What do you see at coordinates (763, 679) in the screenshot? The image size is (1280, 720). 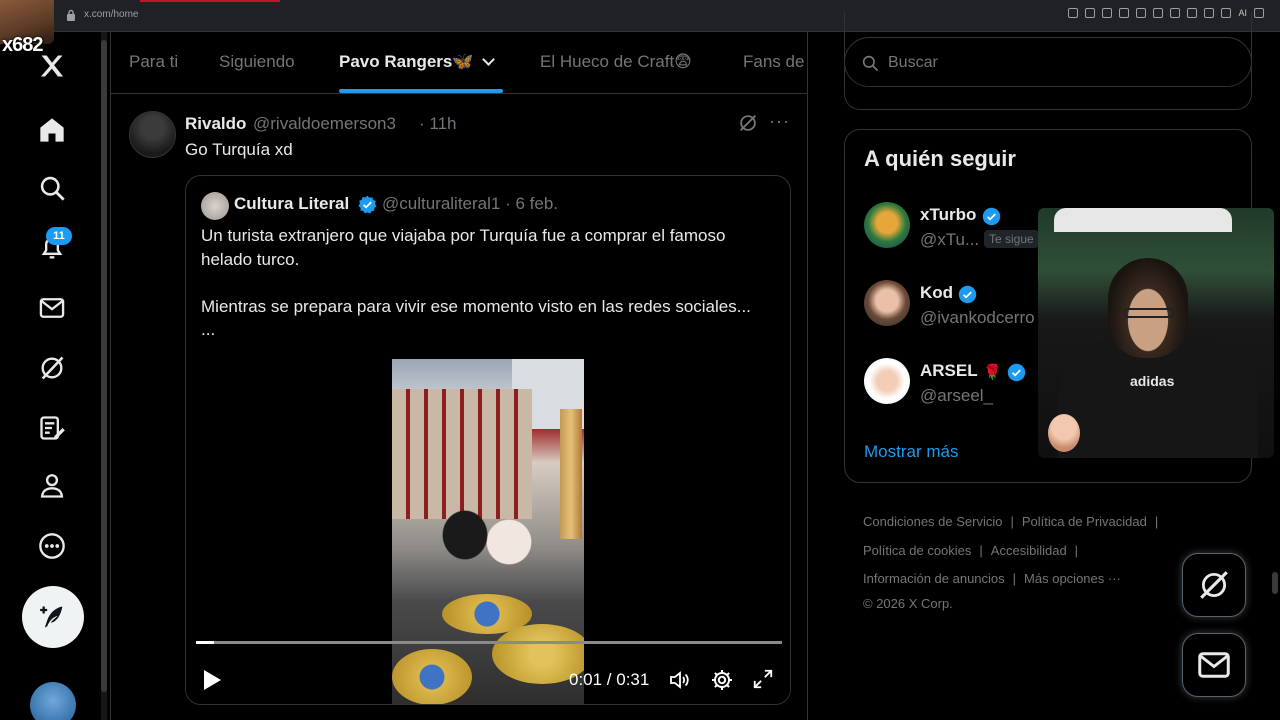 I see `fullscreen-icon` at bounding box center [763, 679].